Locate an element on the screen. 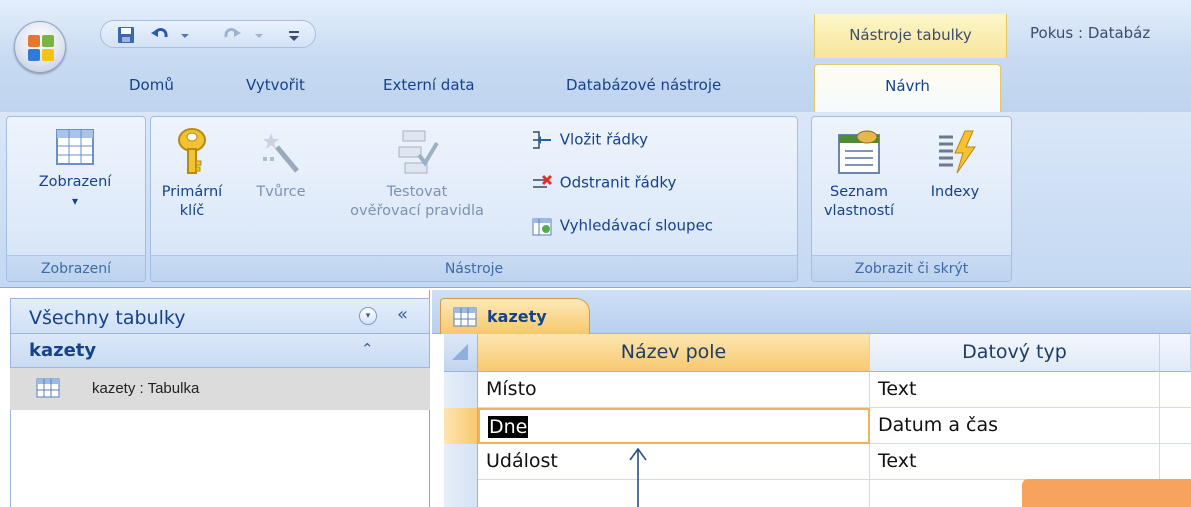 The width and height of the screenshot is (1191, 507). field-name-cell: Místo is located at coordinates (674, 390).